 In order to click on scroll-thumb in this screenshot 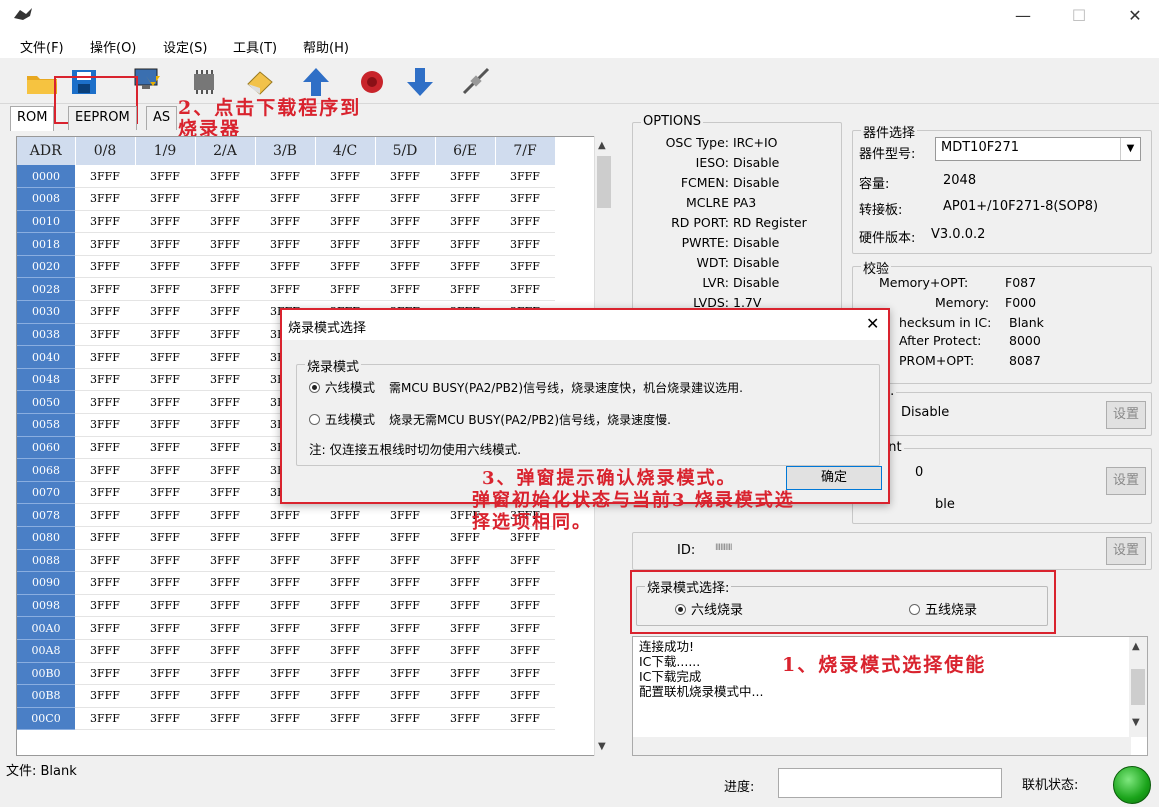, I will do `click(604, 182)`.